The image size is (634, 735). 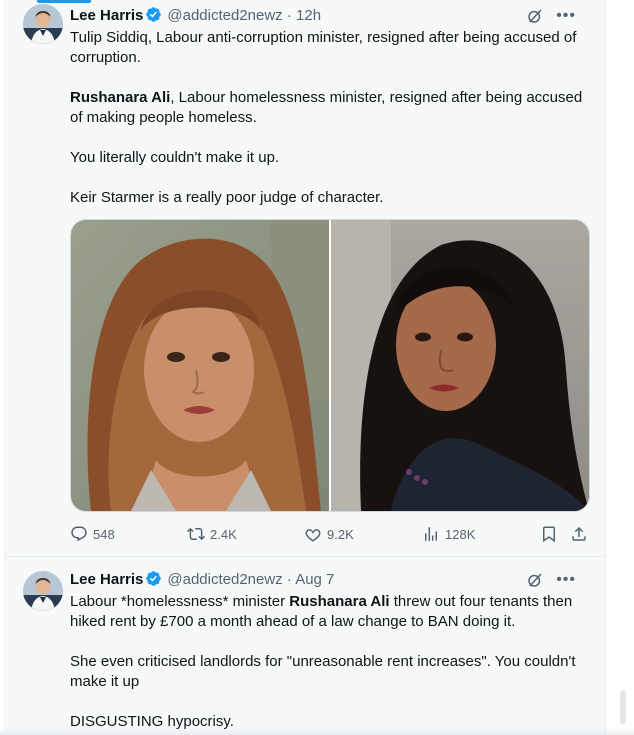 I want to click on tweet-header: Lee Harris @addicted2newz · Aug 7 •••, so click(x=330, y=580).